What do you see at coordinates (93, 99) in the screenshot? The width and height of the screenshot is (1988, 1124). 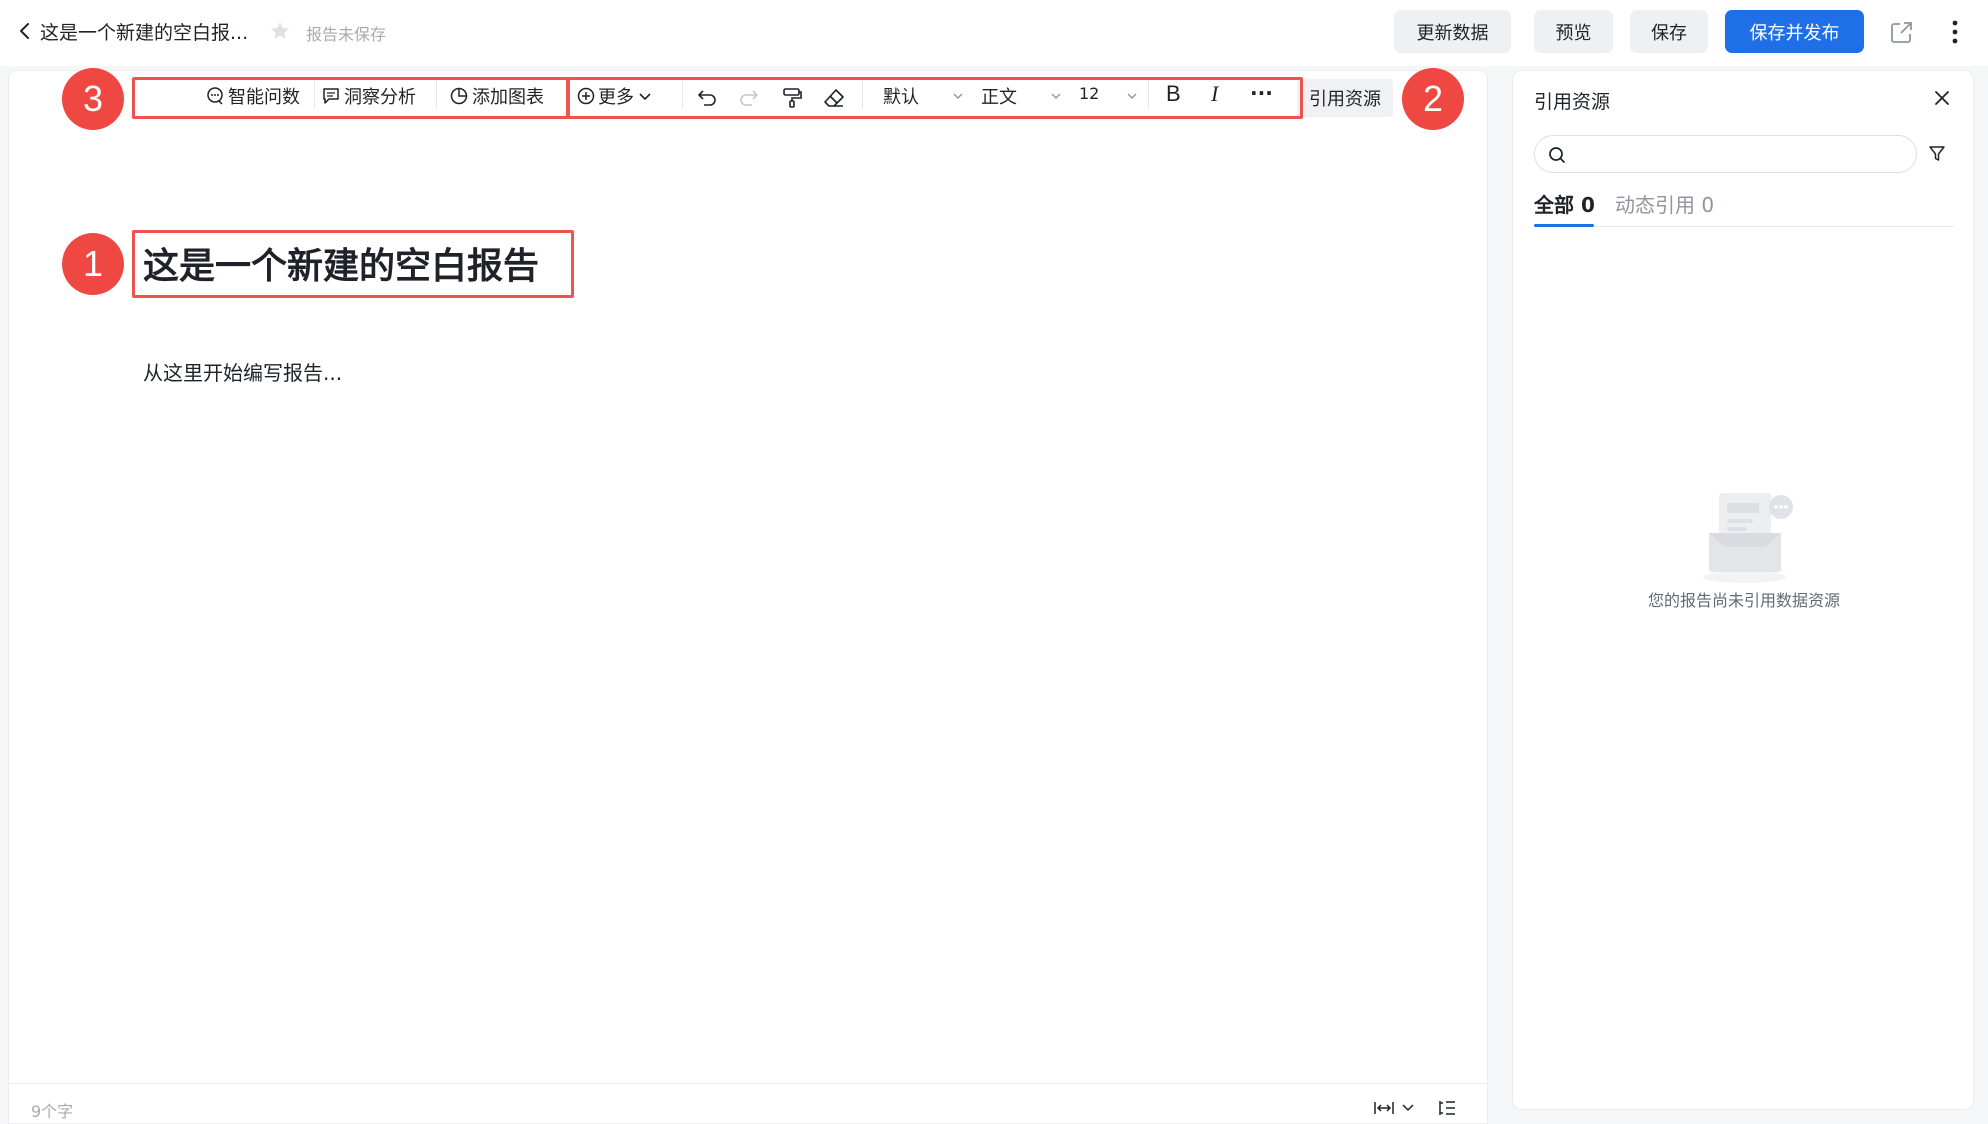 I see `annotation-badge-3: 3` at bounding box center [93, 99].